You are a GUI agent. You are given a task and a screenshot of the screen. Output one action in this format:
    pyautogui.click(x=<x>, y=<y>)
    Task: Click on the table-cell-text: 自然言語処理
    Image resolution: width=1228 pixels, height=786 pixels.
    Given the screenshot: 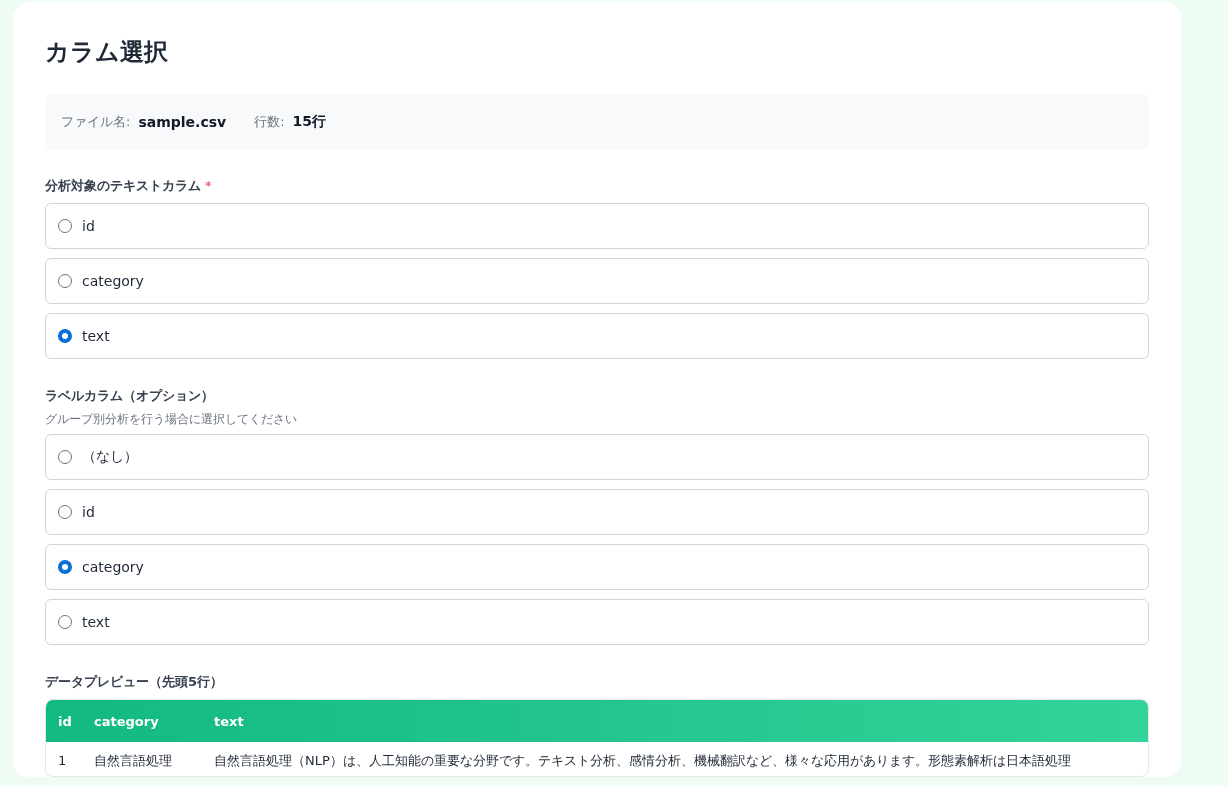 What is the action you would take?
    pyautogui.click(x=133, y=761)
    